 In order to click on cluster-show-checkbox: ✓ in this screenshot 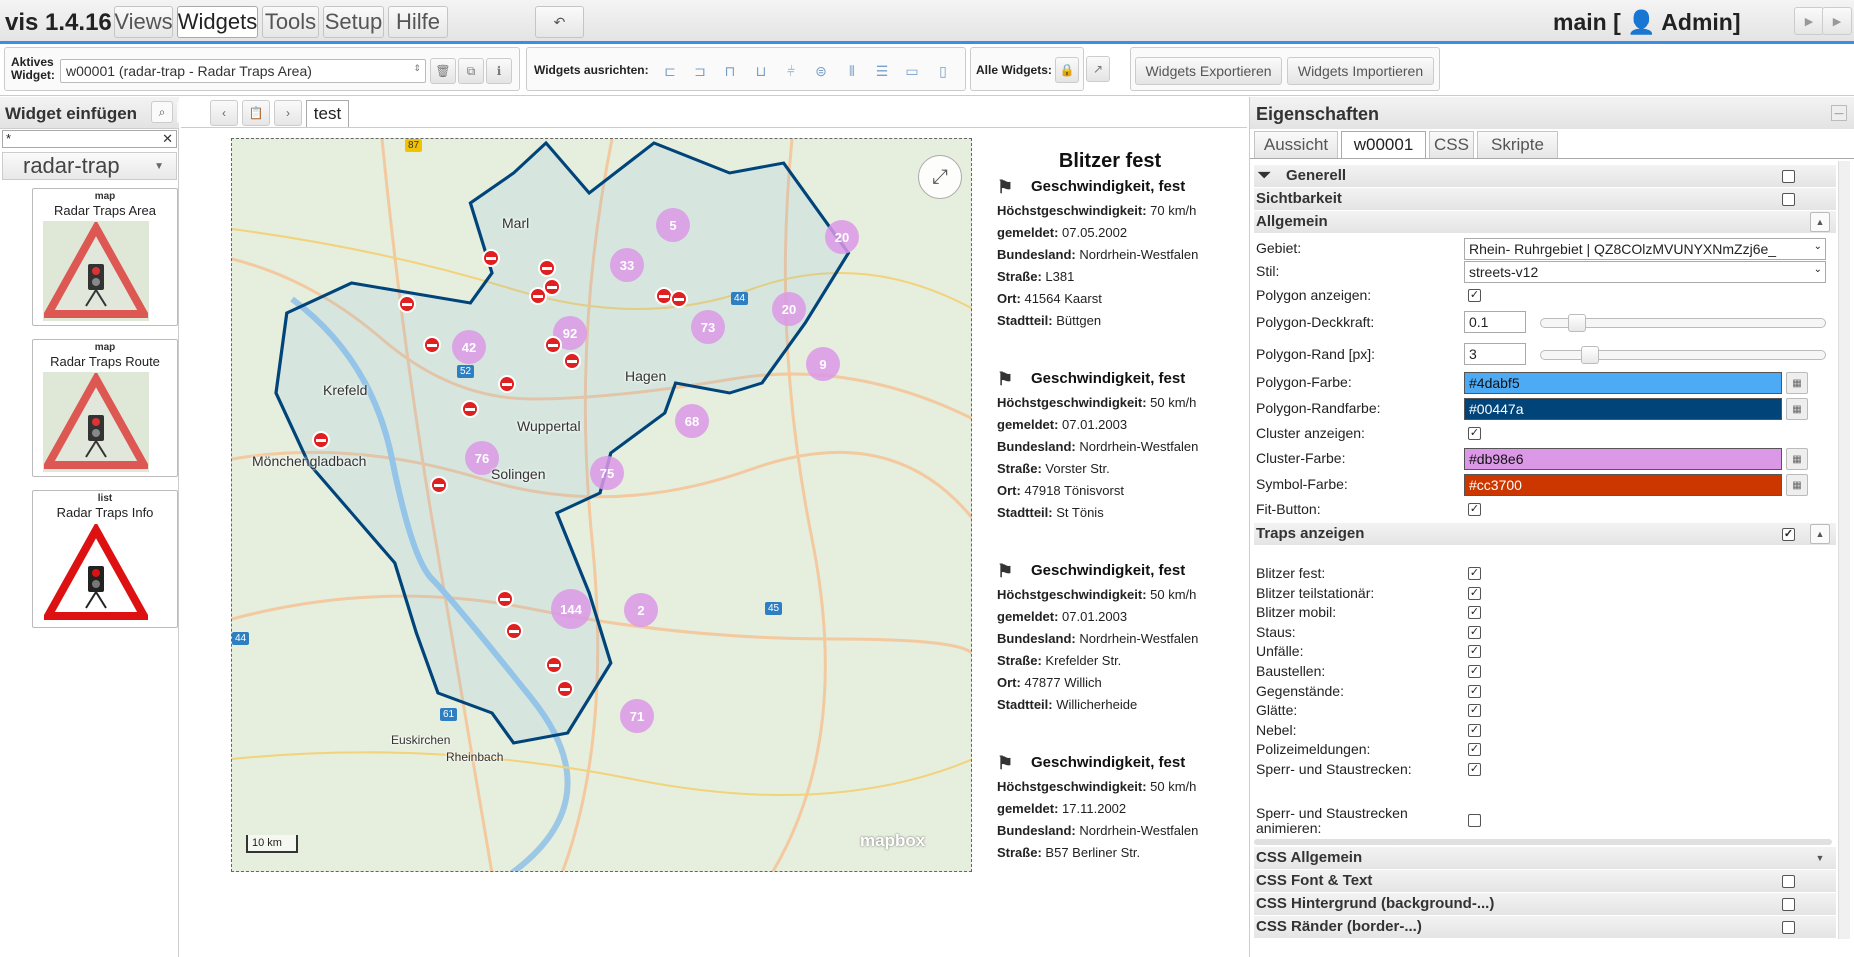, I will do `click(1474, 433)`.